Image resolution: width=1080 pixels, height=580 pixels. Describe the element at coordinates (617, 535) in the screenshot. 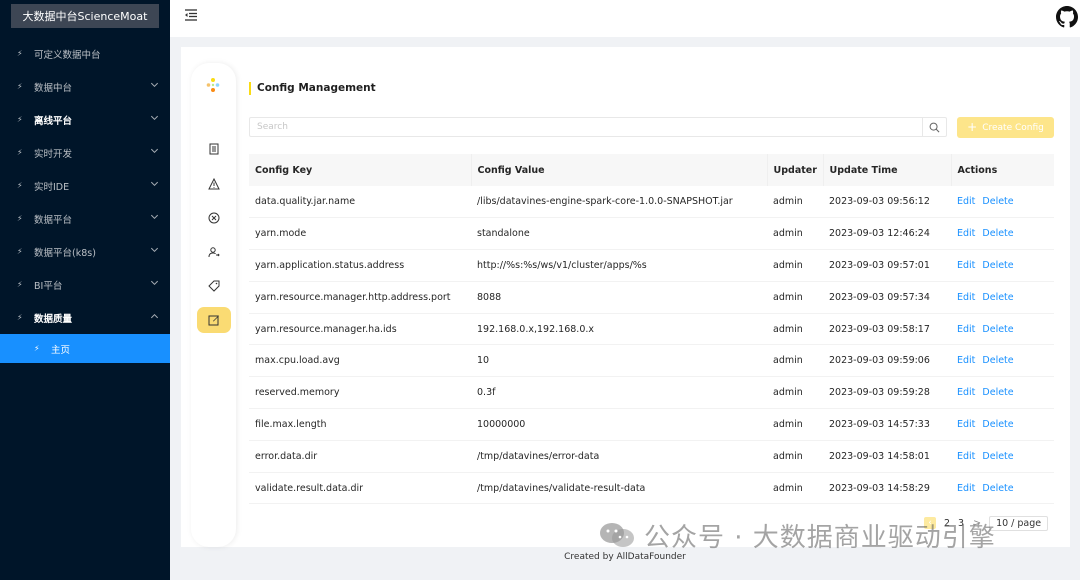

I see `wechat-icon` at that location.